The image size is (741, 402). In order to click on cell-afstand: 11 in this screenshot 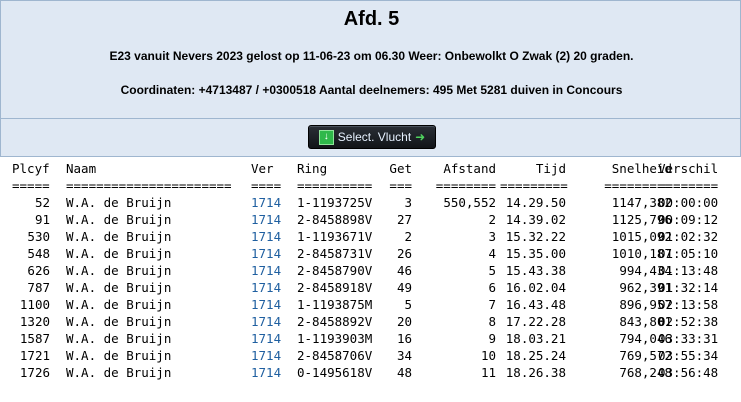, I will do `click(488, 372)`.